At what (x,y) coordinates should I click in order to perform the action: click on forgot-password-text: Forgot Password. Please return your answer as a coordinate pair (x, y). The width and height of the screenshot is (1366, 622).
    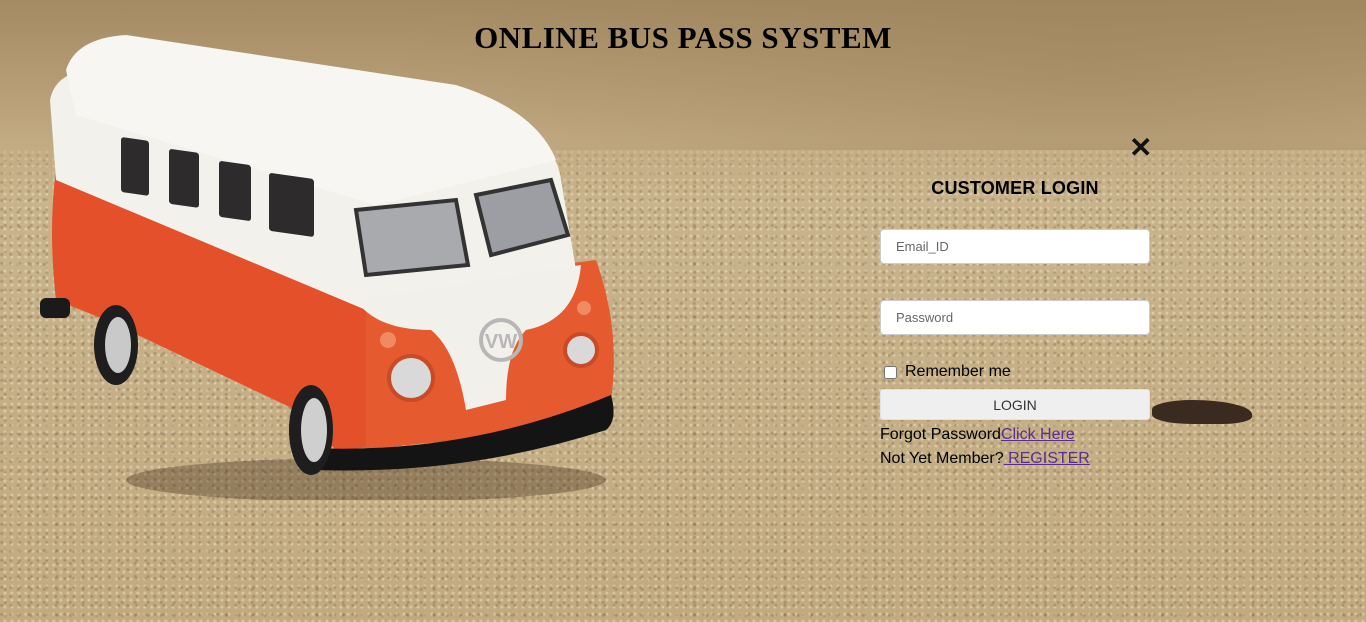
    Looking at the image, I should click on (940, 434).